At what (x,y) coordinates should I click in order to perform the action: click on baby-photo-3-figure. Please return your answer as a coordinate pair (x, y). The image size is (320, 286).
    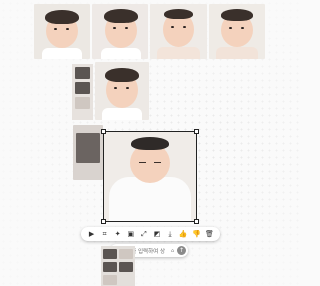
    Looking at the image, I should click on (178, 31).